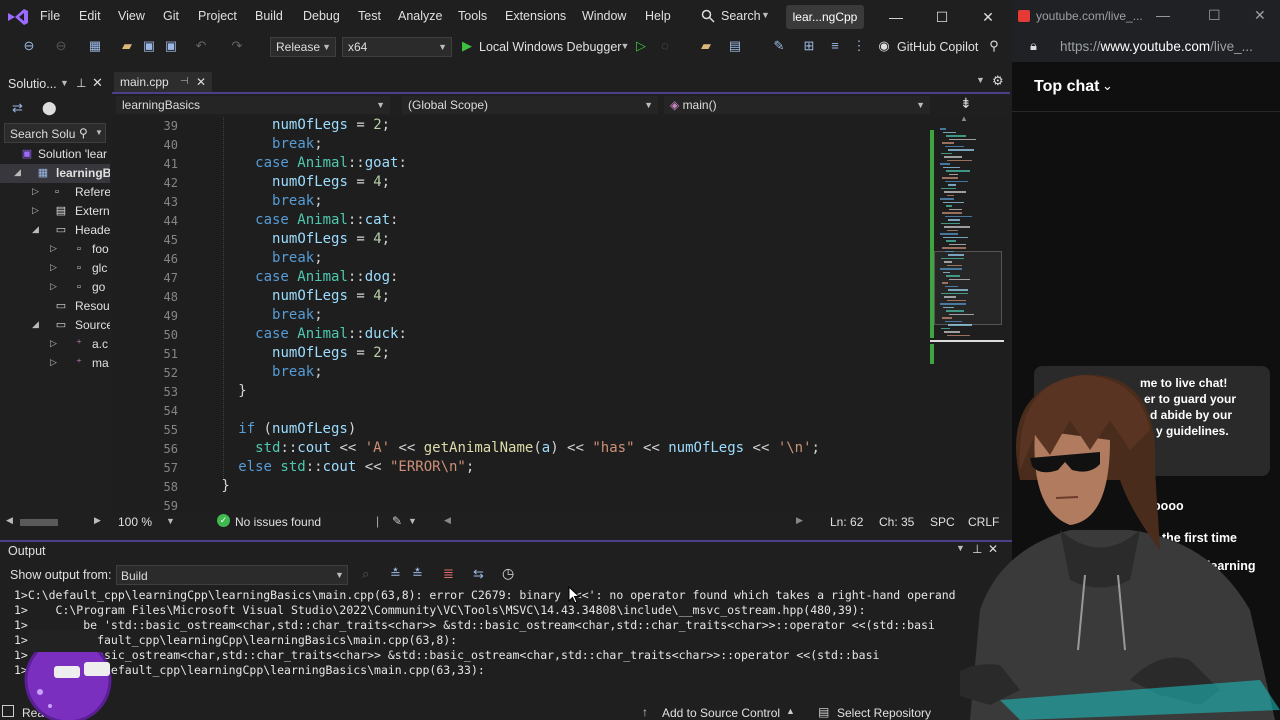 This screenshot has width=1280, height=720. Describe the element at coordinates (797, 105) in the screenshot. I see `function-dropdown: ◈ main() ▼` at that location.